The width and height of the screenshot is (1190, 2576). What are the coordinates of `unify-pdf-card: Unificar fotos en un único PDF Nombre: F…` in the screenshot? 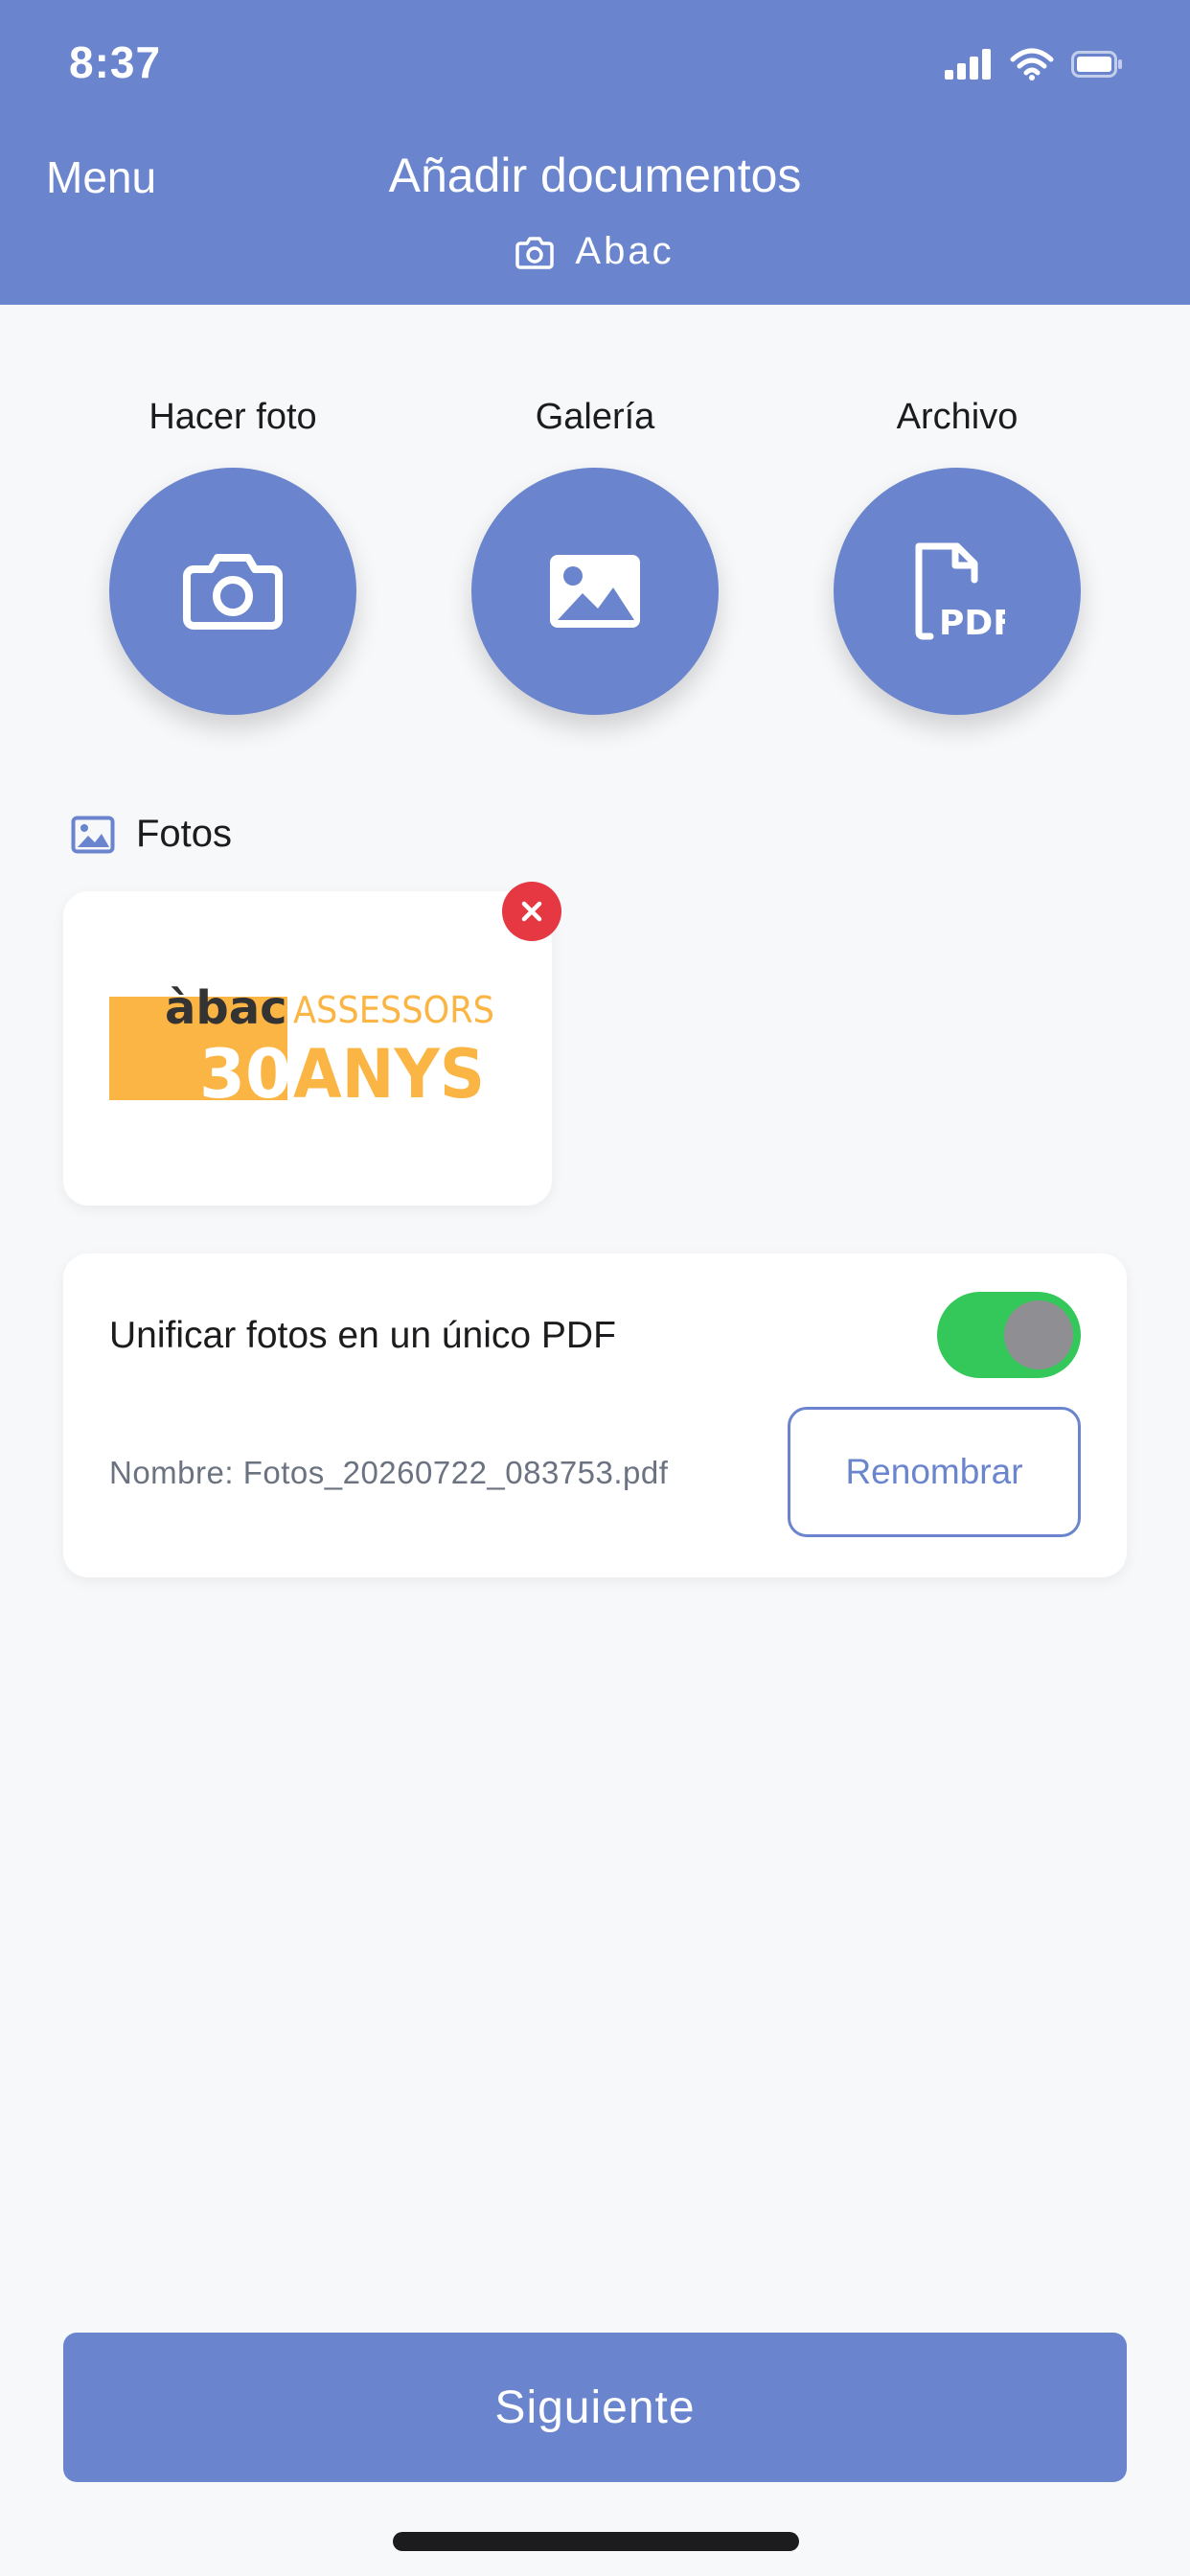 It's located at (595, 1415).